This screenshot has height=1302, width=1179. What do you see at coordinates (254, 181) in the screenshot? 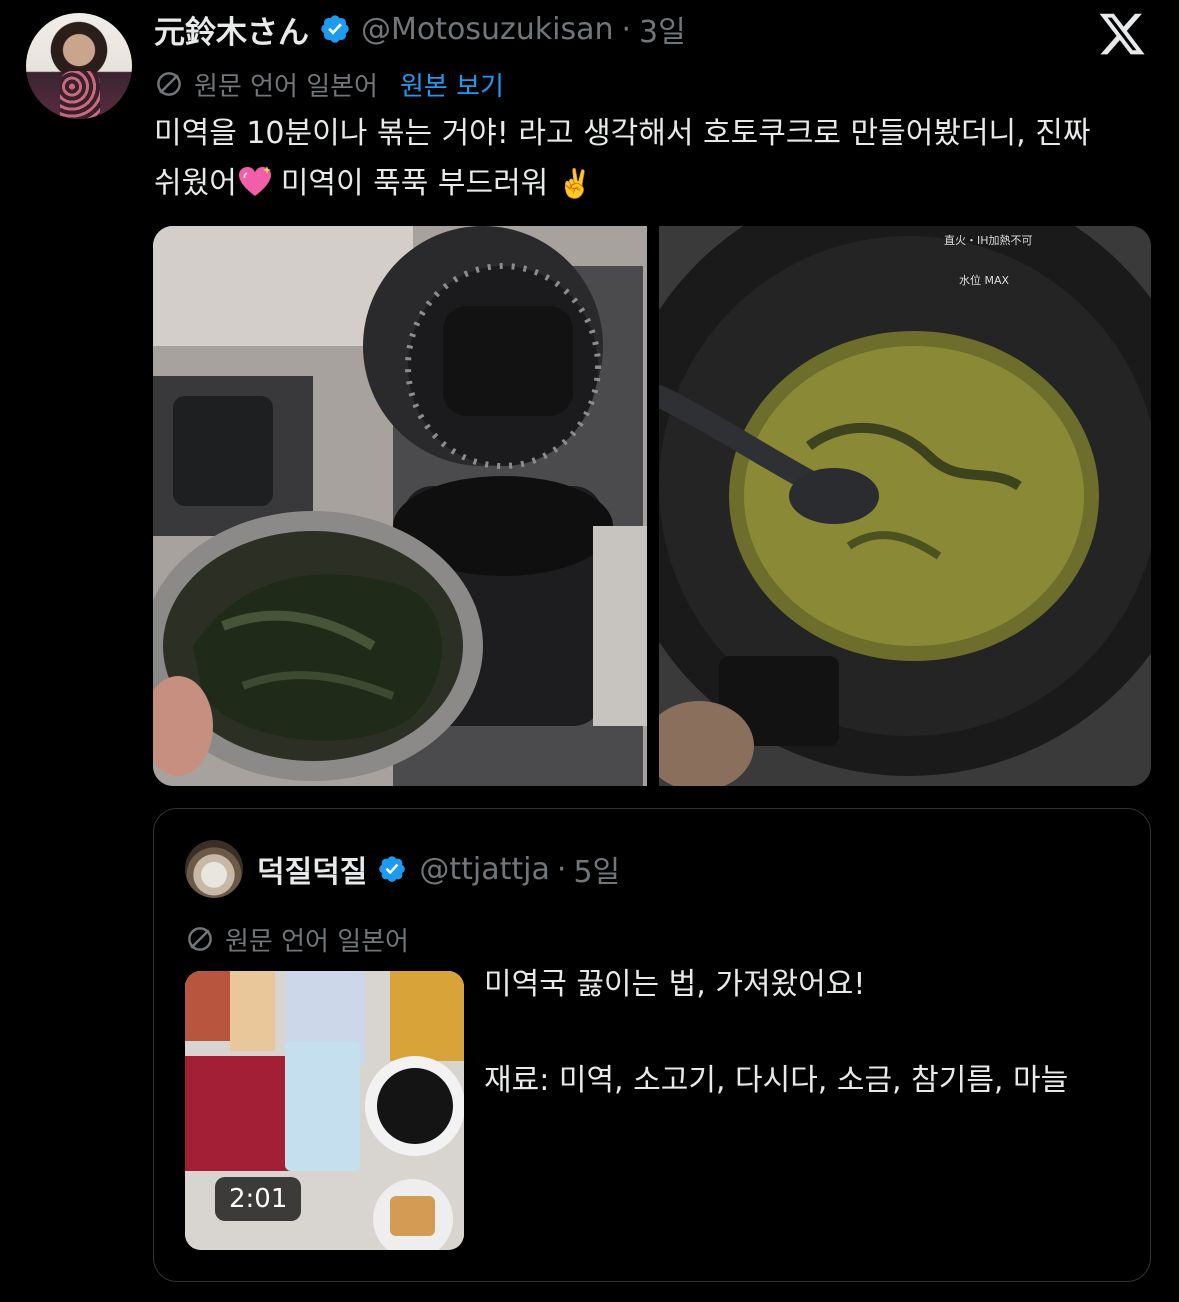
I see `sparkling-heart-emoji` at bounding box center [254, 181].